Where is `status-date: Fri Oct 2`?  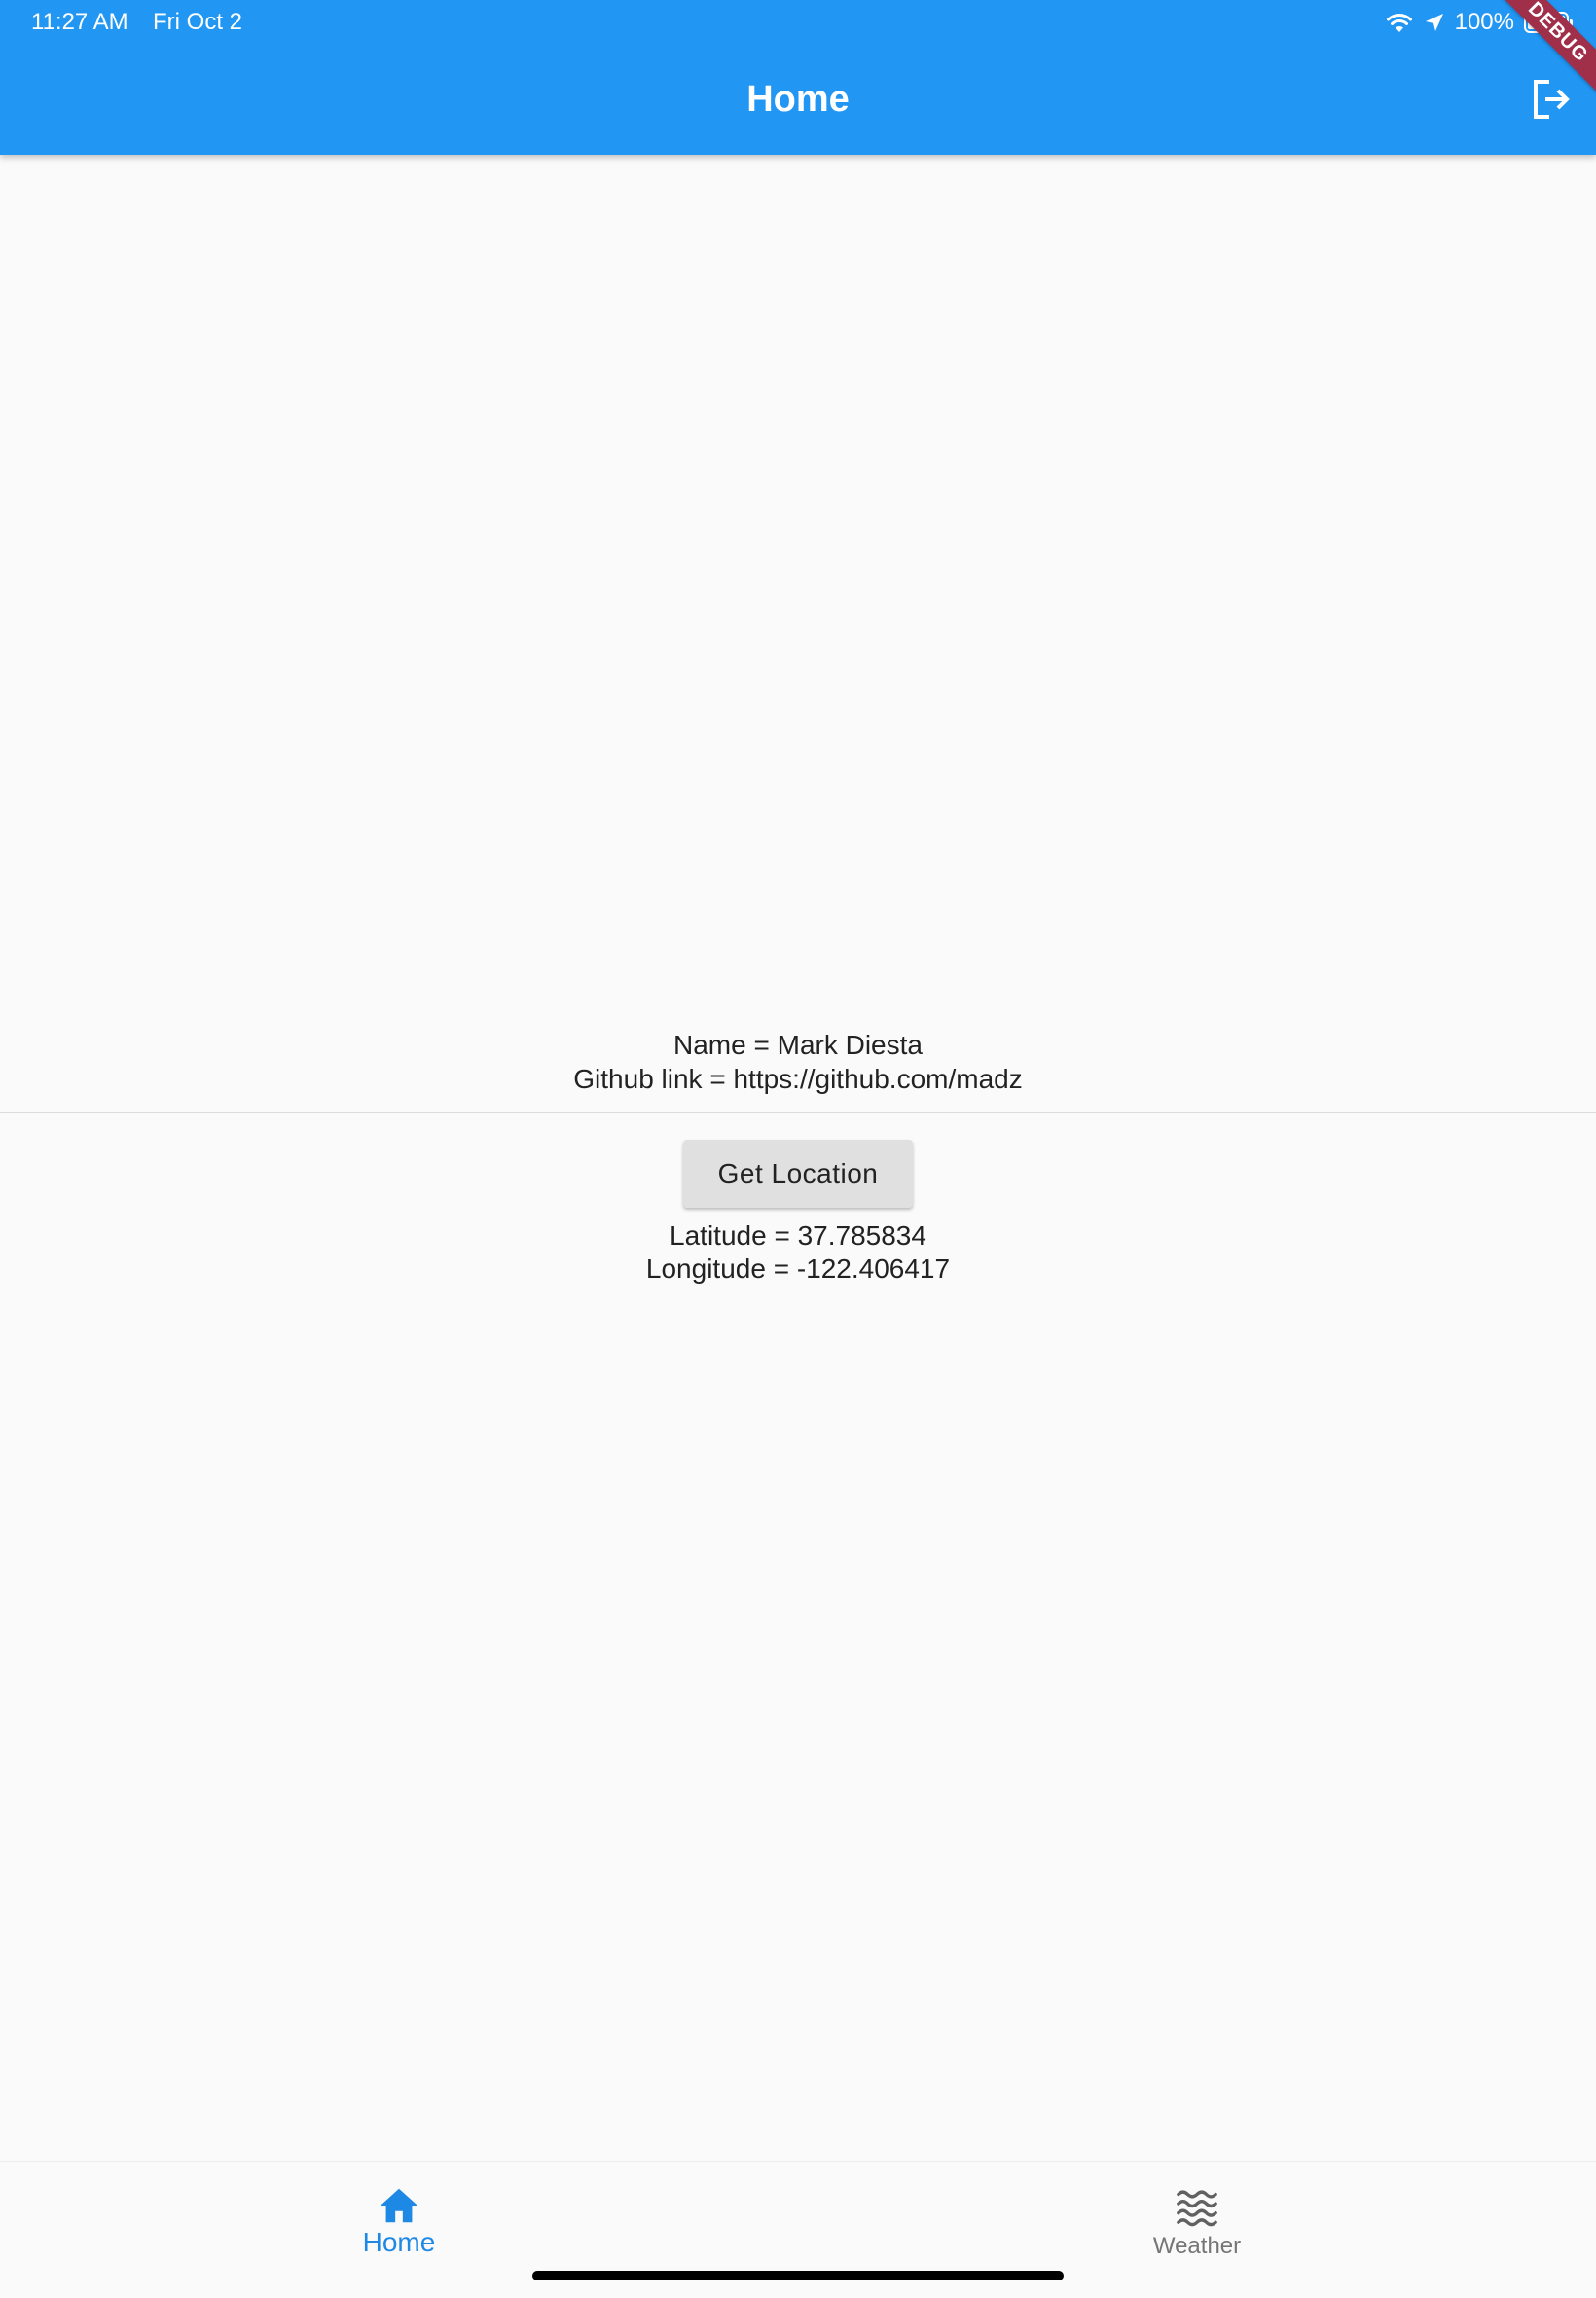 status-date: Fri Oct 2 is located at coordinates (198, 22).